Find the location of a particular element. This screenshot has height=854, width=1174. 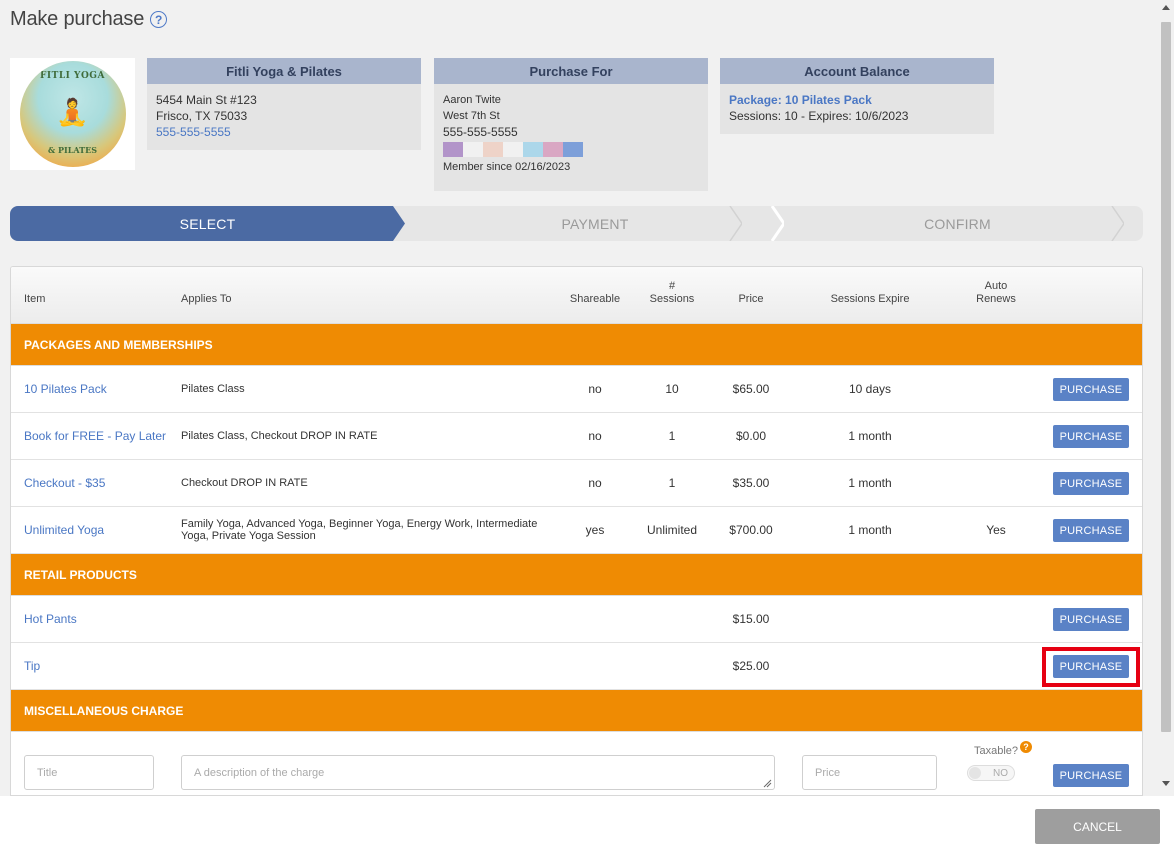

sessions: 10 is located at coordinates (672, 389).